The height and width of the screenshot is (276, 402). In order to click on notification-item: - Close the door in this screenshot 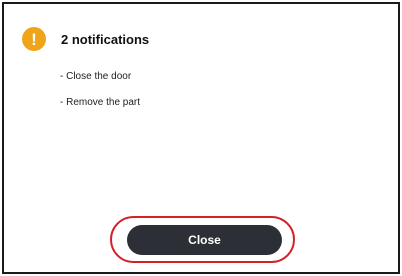, I will do `click(96, 76)`.